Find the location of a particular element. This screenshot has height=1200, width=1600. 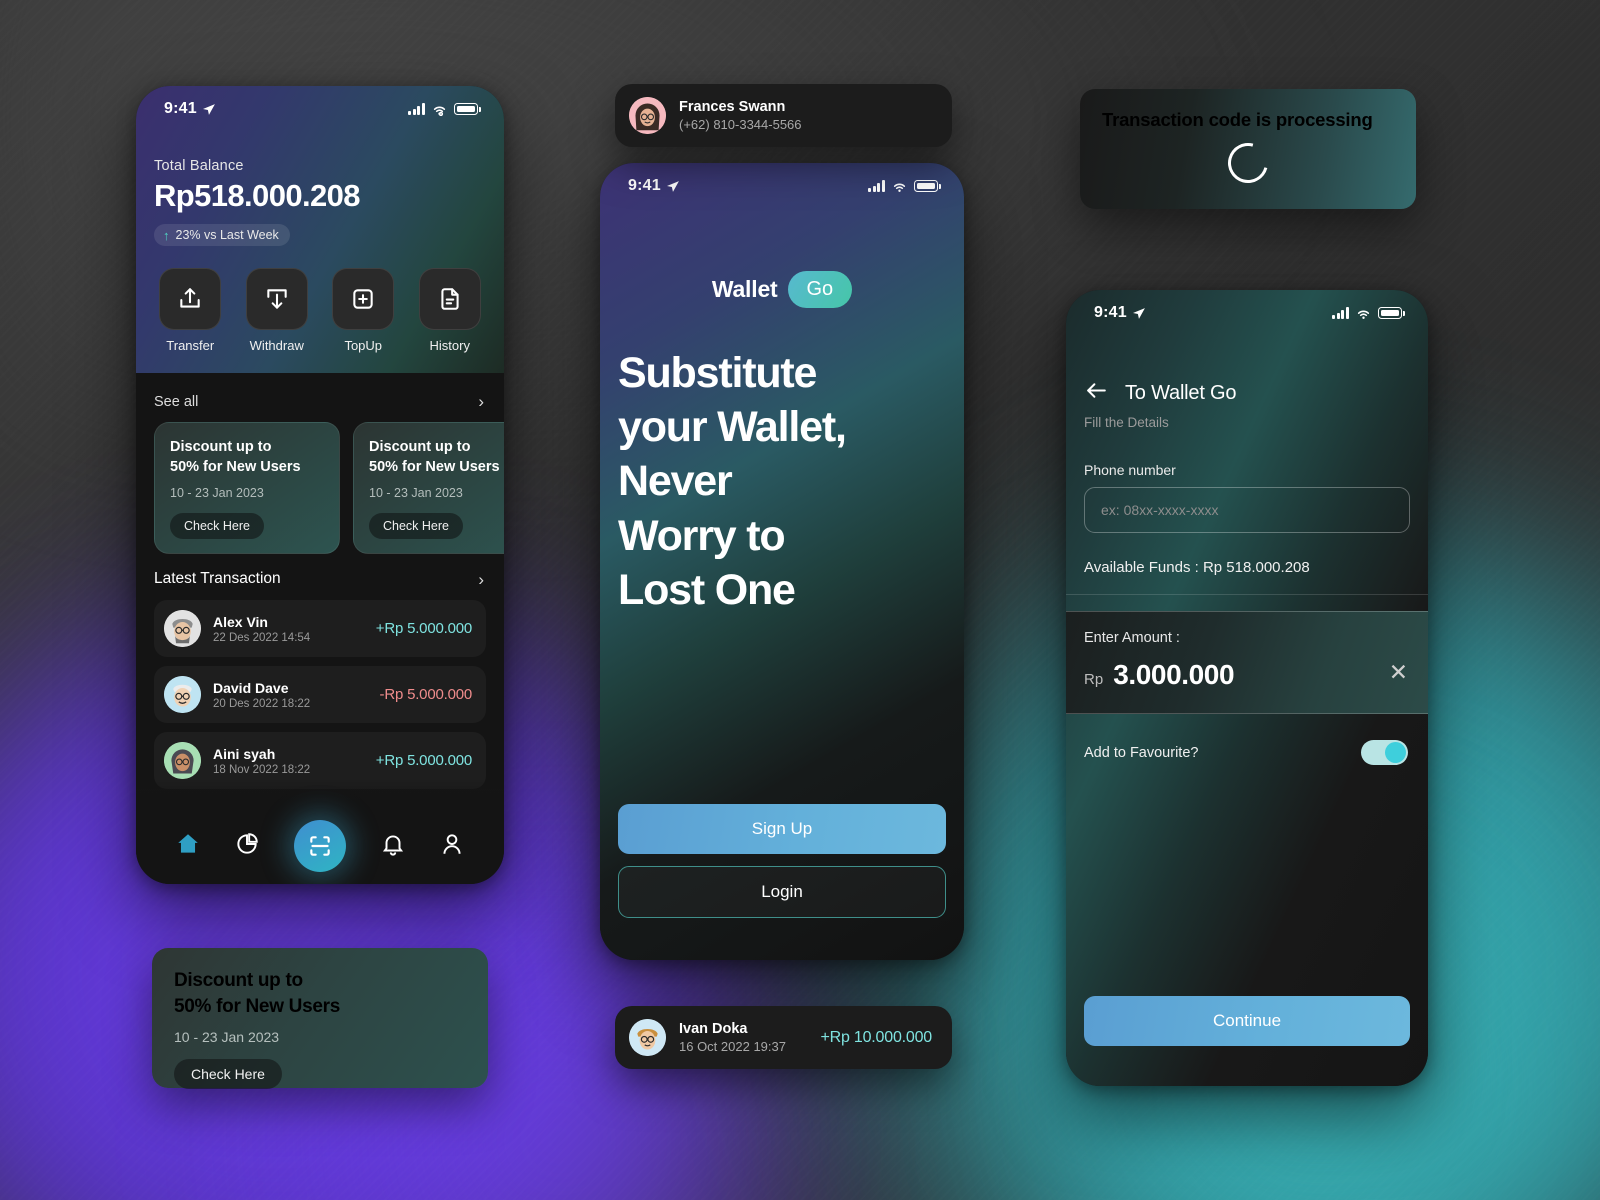

quick-action-label: History is located at coordinates (449, 345).